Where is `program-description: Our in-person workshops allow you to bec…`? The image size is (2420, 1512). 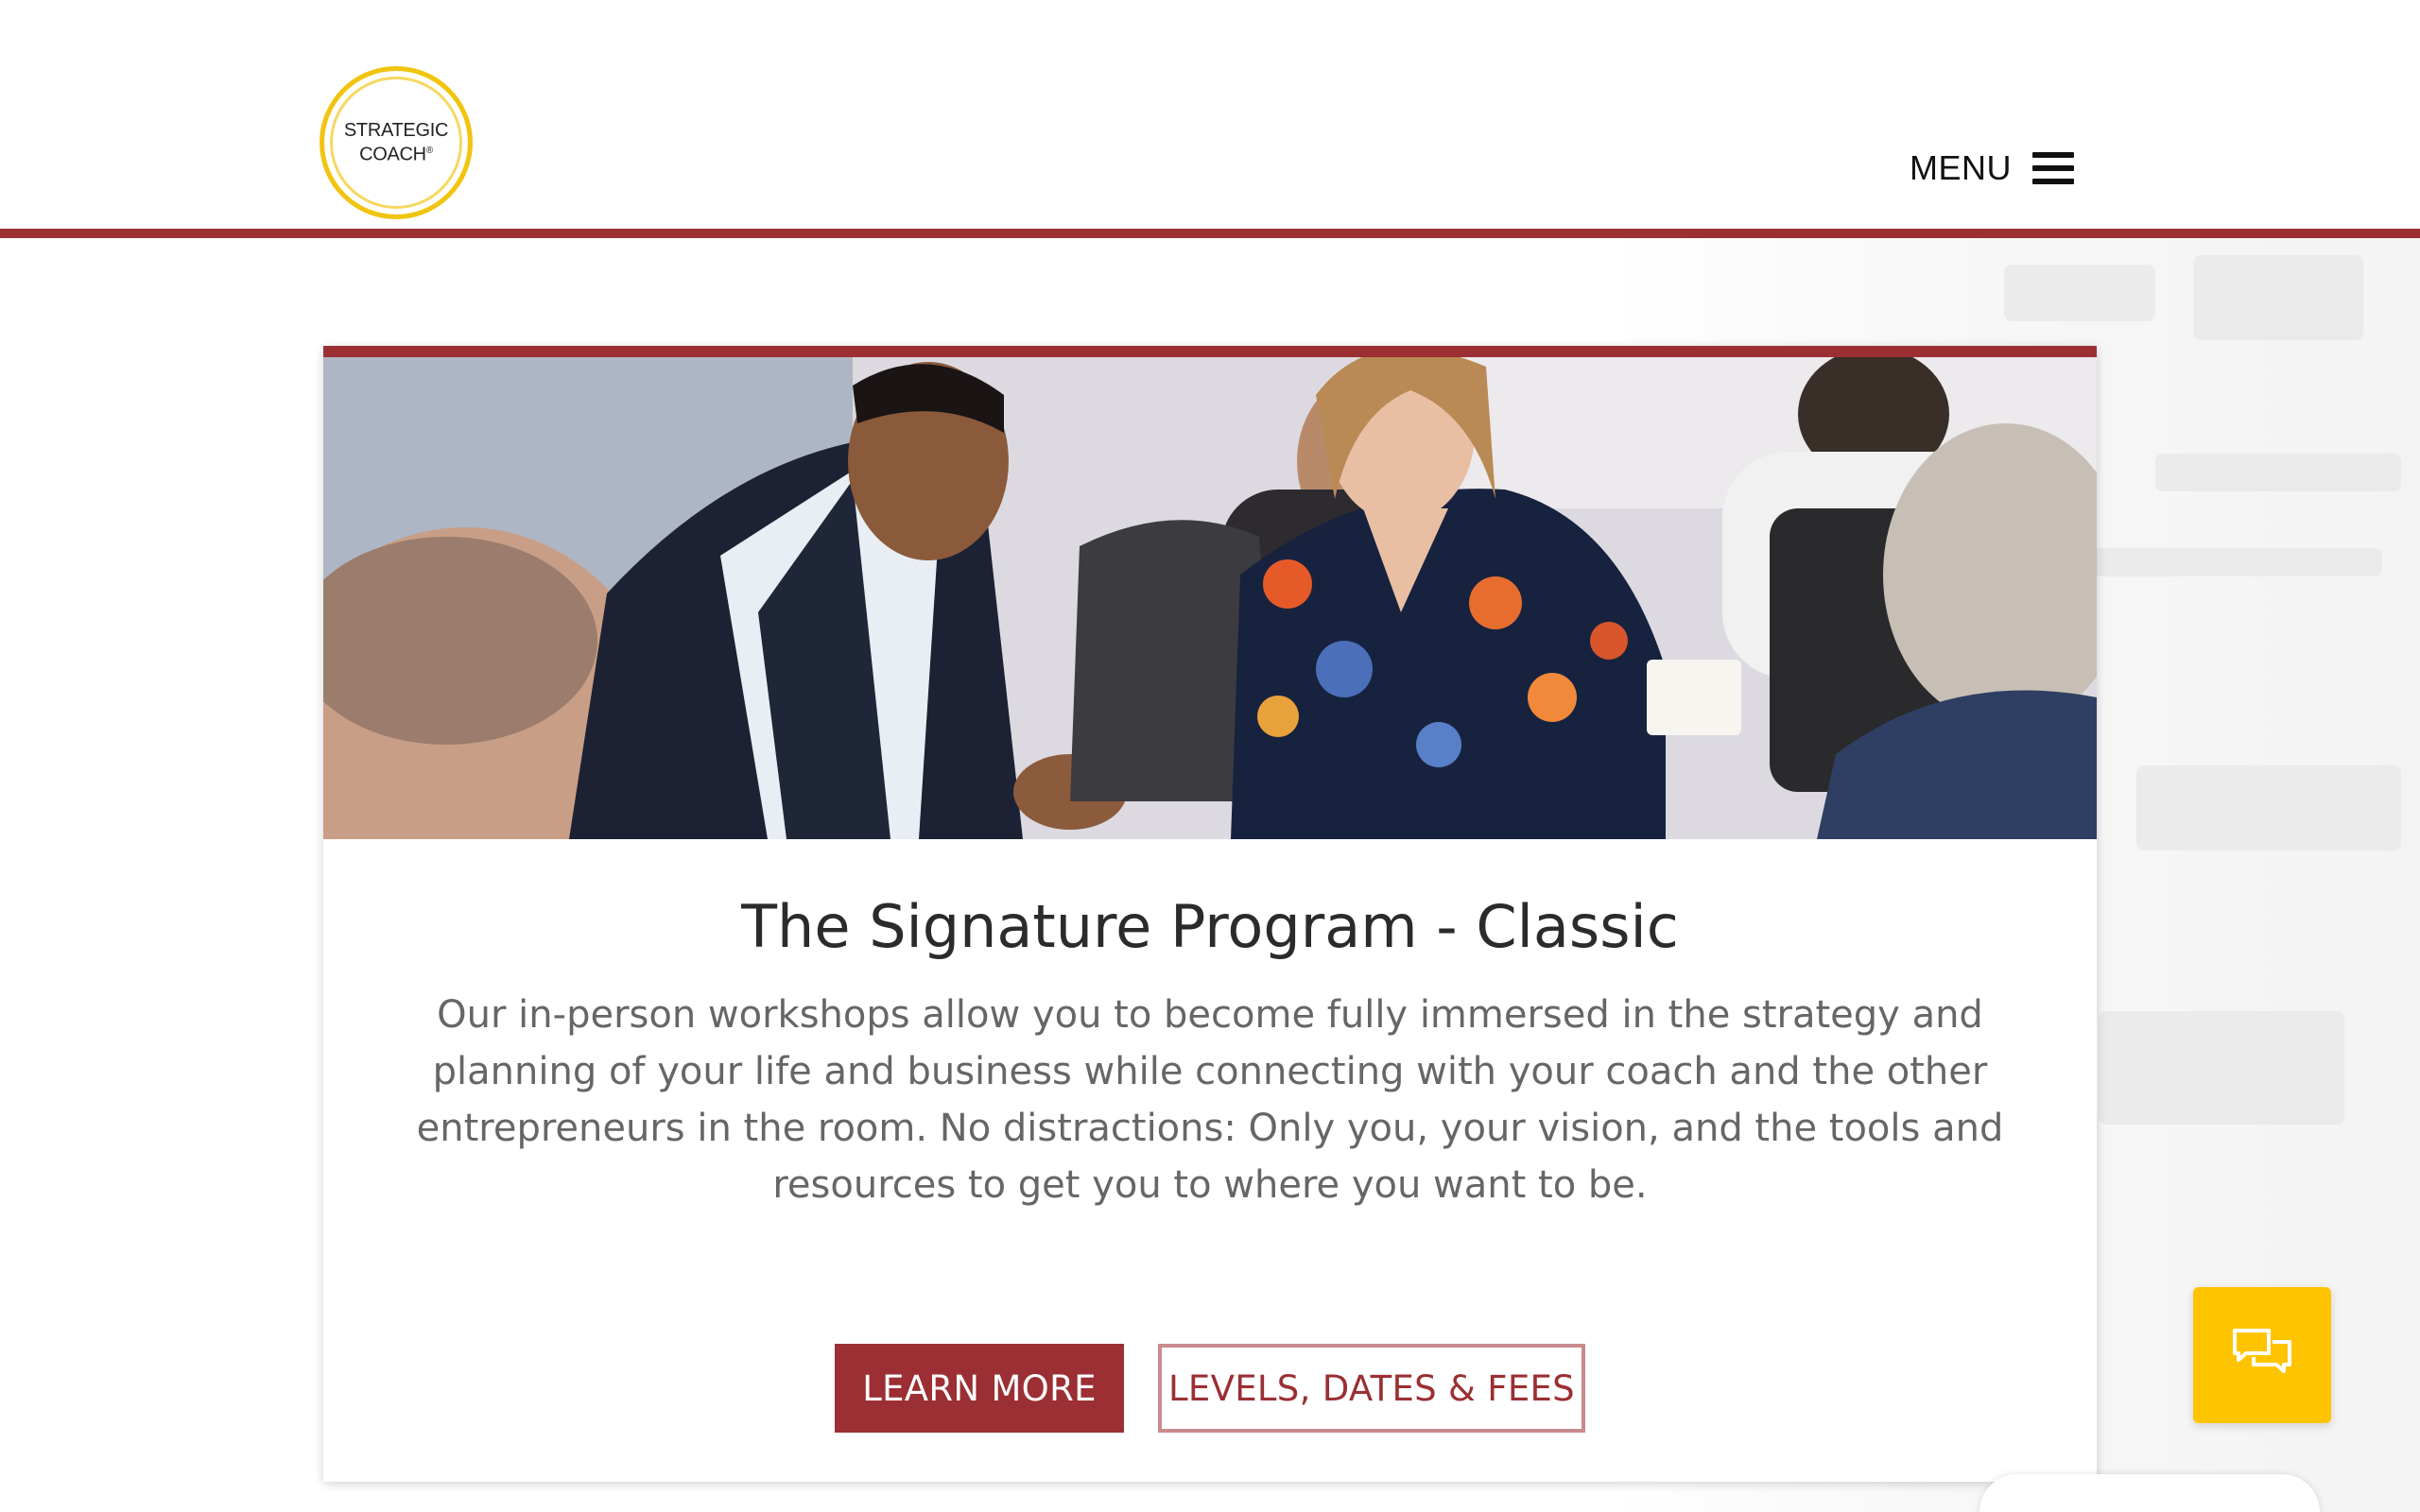
program-description: Our in-person workshops allow you to bec… is located at coordinates (1210, 1100).